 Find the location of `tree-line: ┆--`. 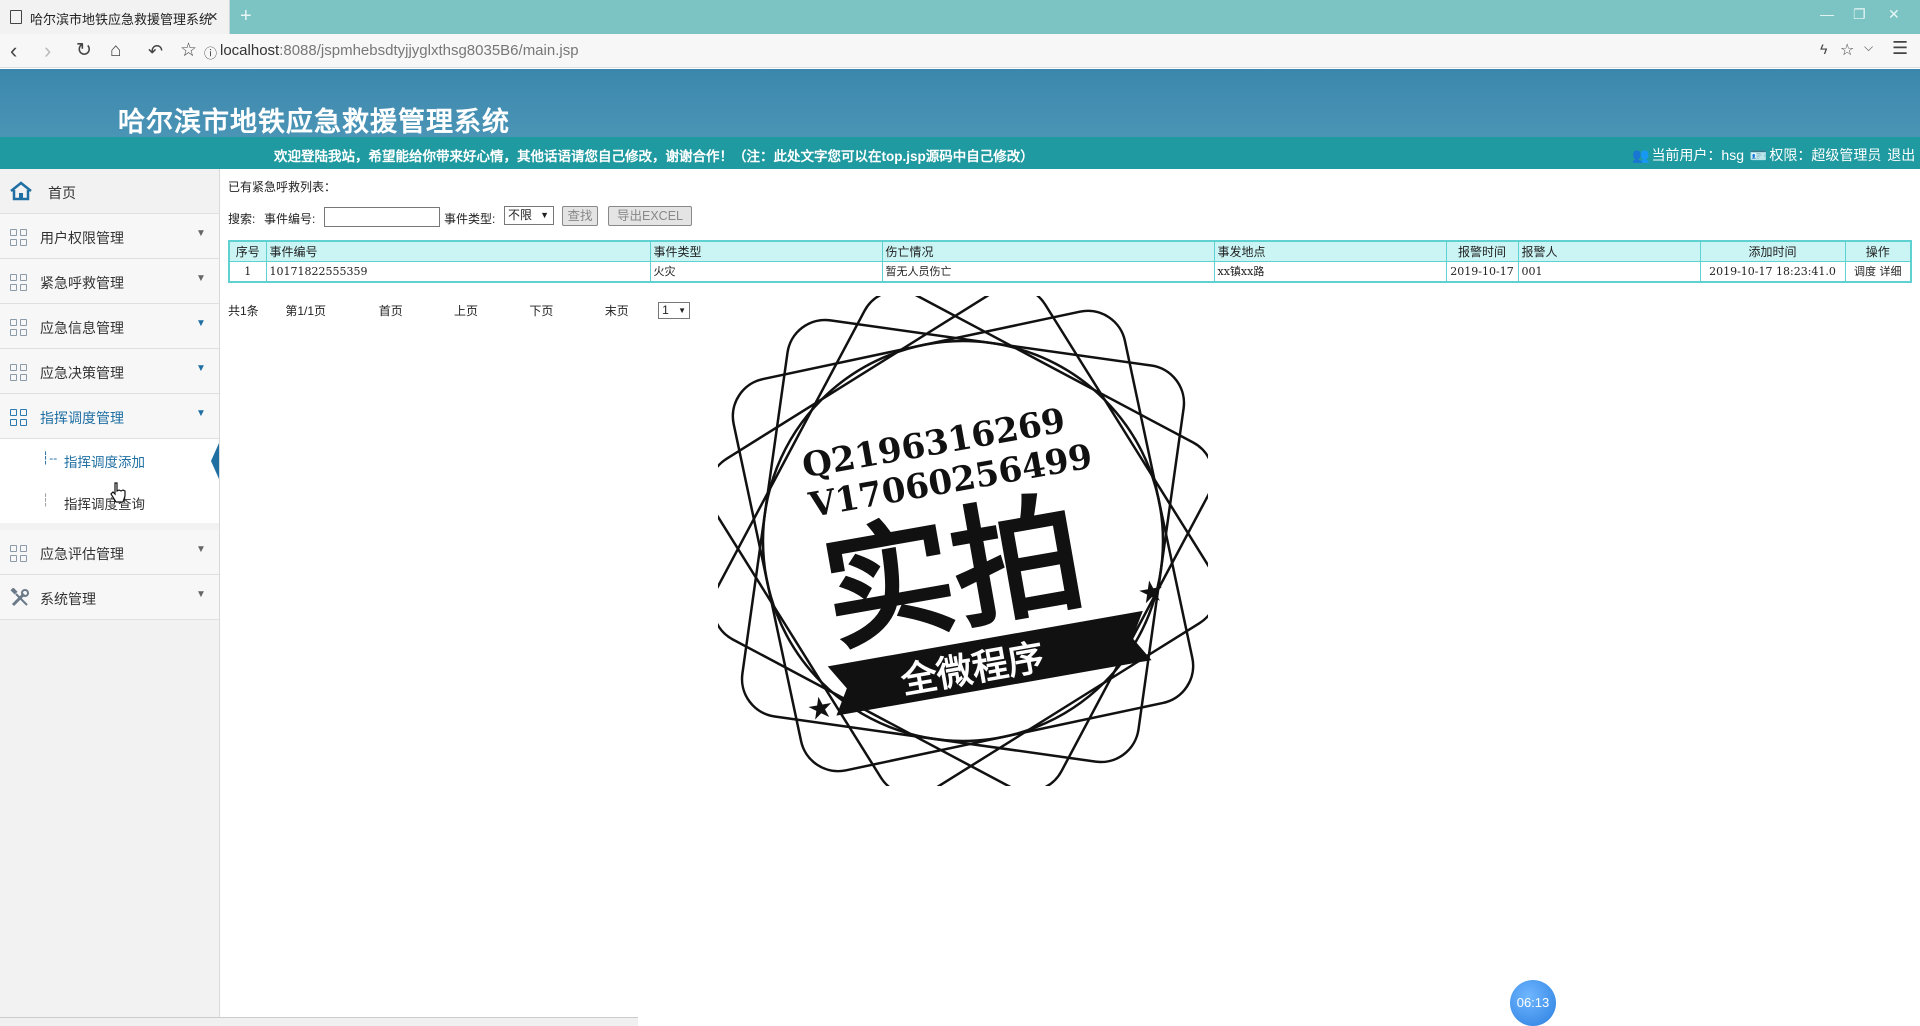

tree-line: ┆-- is located at coordinates (50, 458).